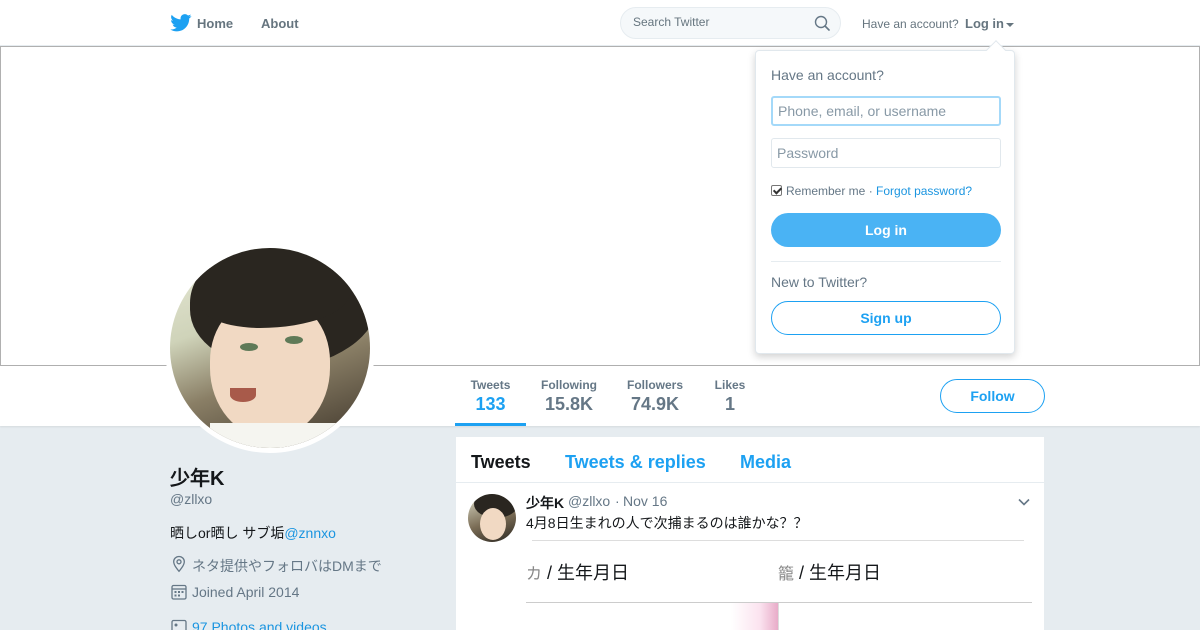 This screenshot has width=1200, height=630. Describe the element at coordinates (588, 573) in the screenshot. I see `media-left-label: / 生年月日` at that location.